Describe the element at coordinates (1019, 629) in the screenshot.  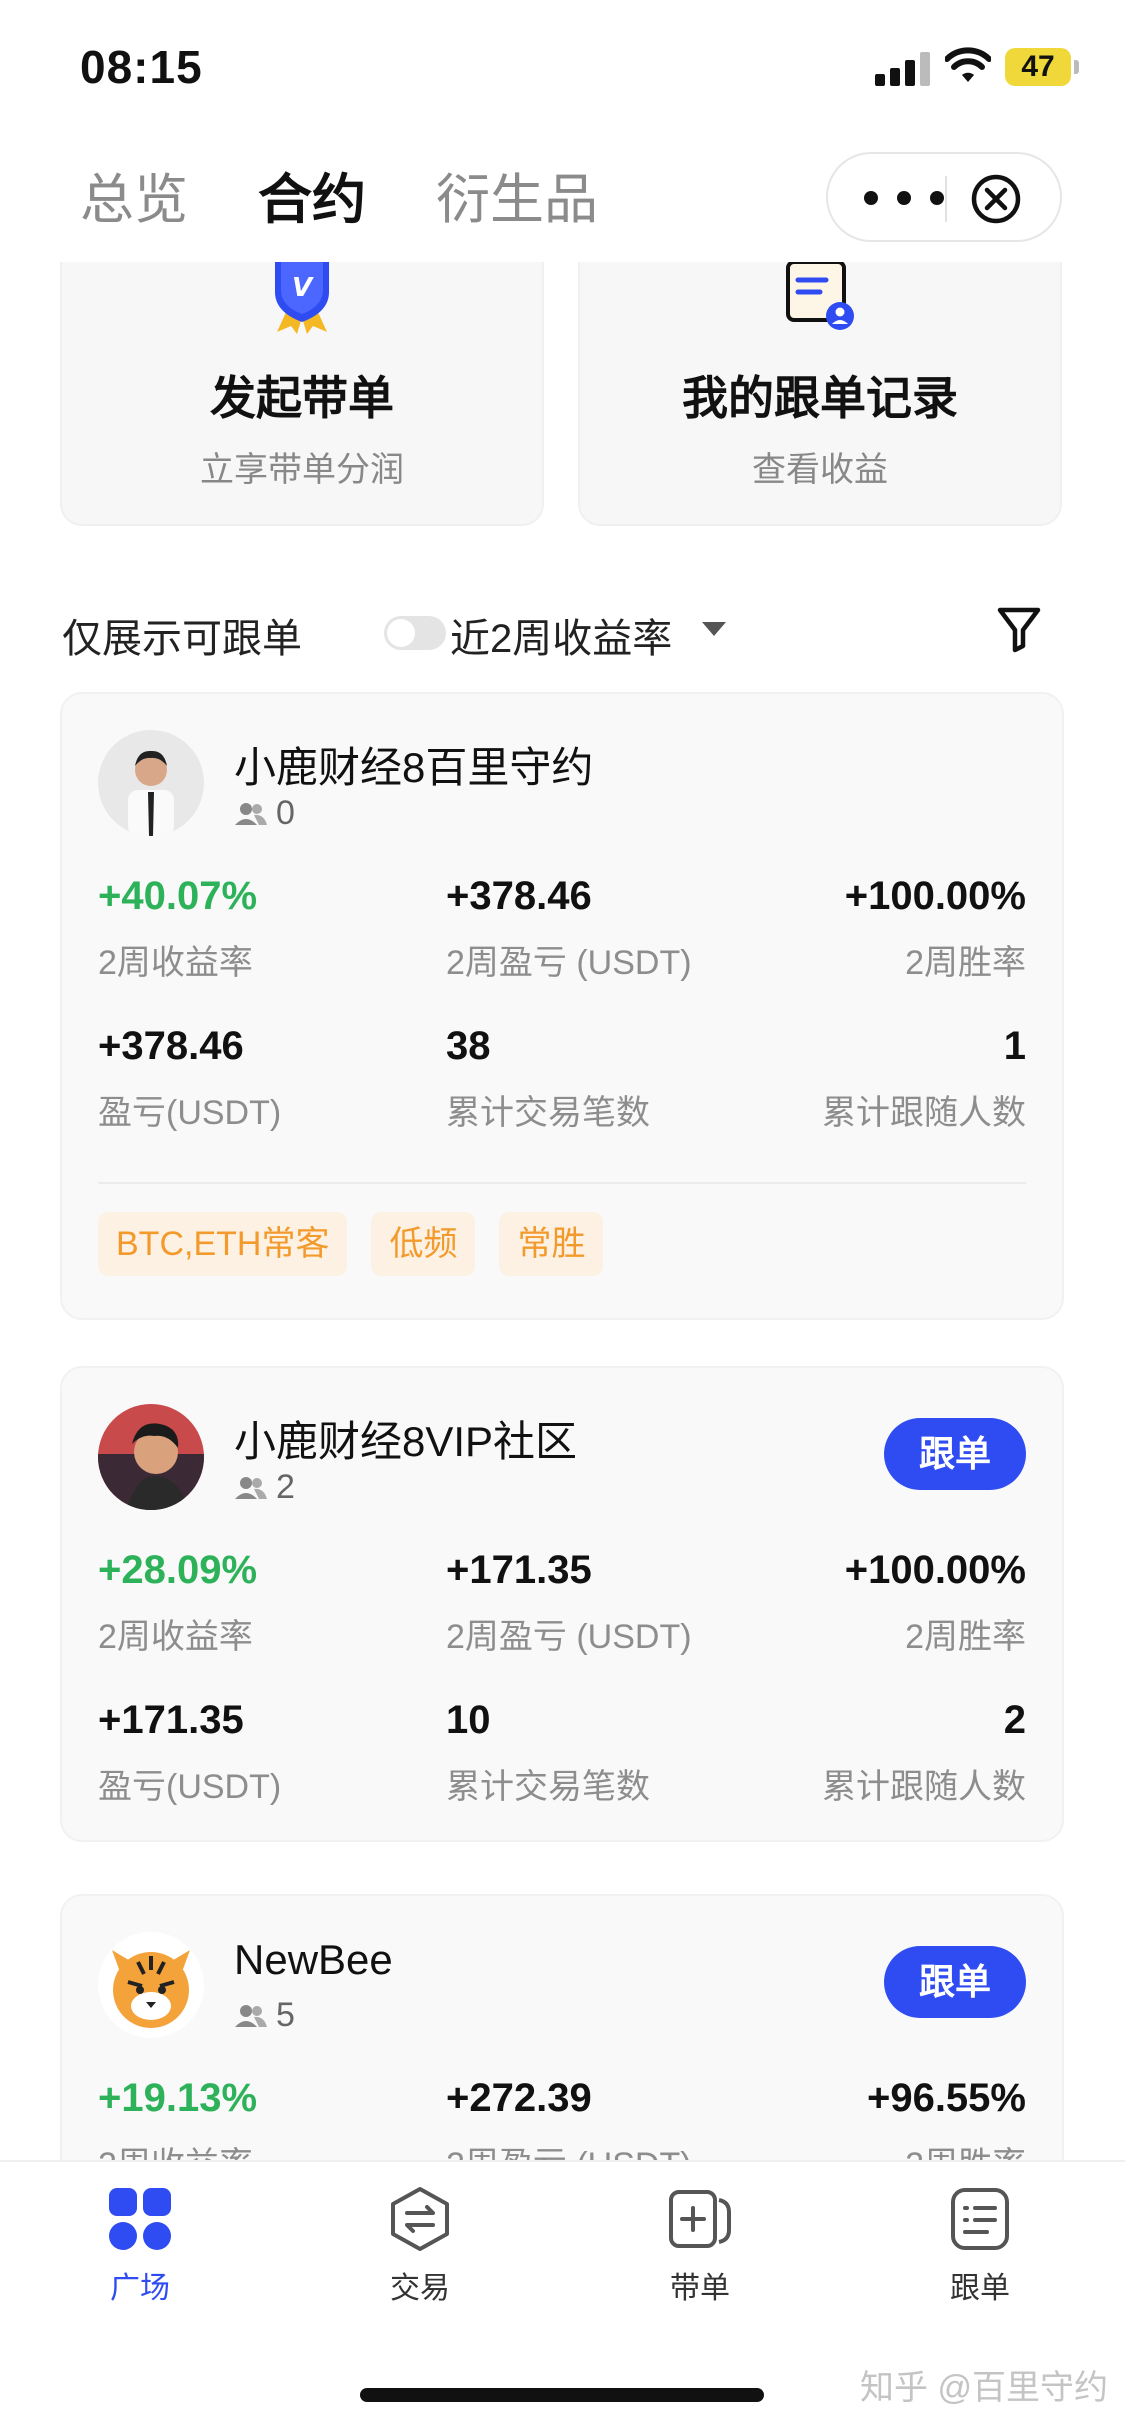
I see `filter-funnel-icon` at that location.